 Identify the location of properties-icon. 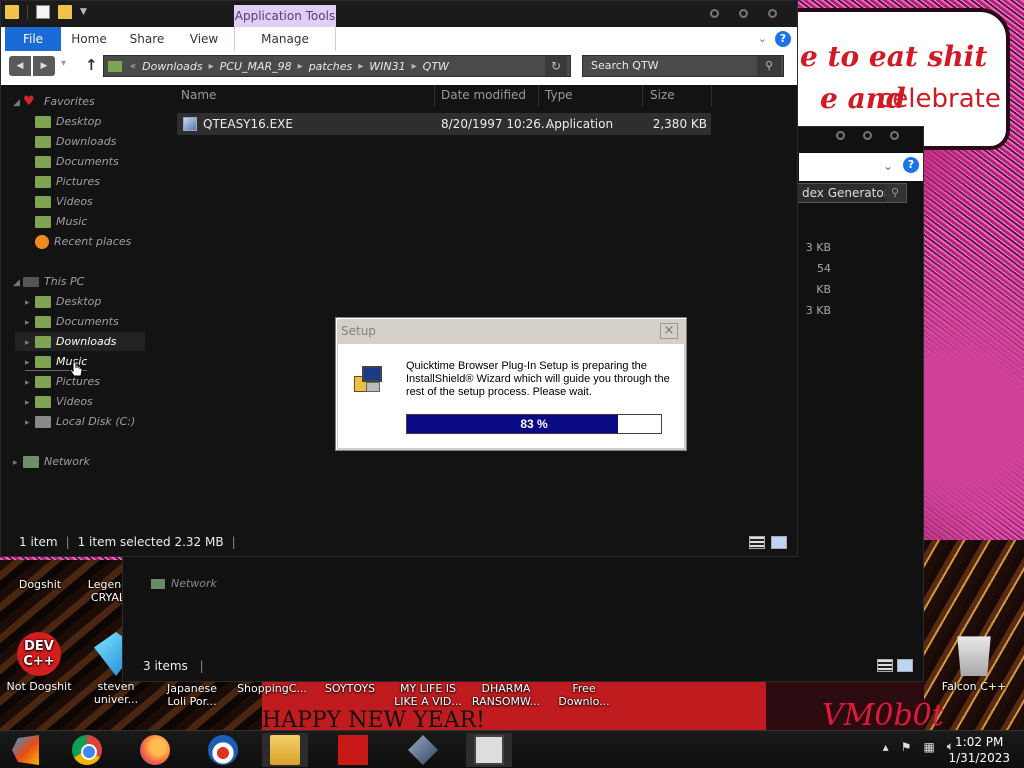
(43, 12).